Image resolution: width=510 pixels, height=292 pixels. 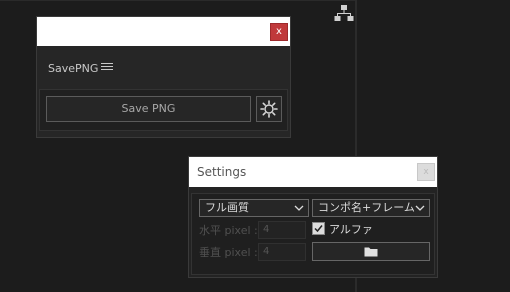 What do you see at coordinates (279, 32) in the screenshot?
I see `savepng-close-button: x` at bounding box center [279, 32].